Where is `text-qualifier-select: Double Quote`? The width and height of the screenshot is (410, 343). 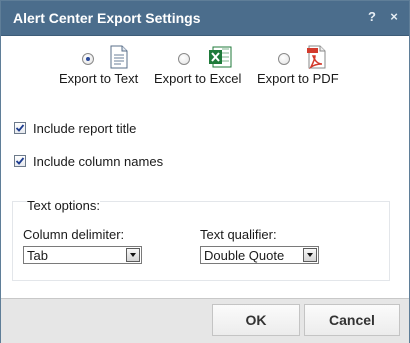 text-qualifier-select: Double Quote is located at coordinates (259, 255).